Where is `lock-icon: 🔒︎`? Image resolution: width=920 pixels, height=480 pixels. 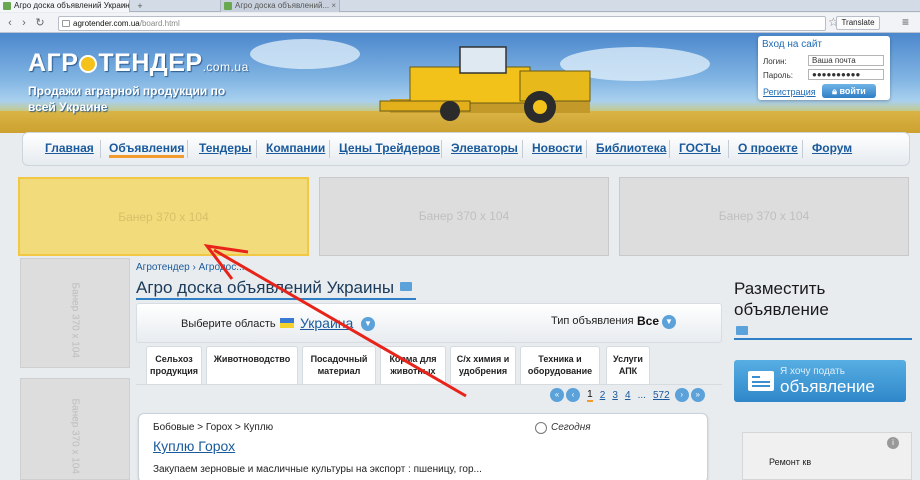
lock-icon: 🔒︎ is located at coordinates (834, 91).